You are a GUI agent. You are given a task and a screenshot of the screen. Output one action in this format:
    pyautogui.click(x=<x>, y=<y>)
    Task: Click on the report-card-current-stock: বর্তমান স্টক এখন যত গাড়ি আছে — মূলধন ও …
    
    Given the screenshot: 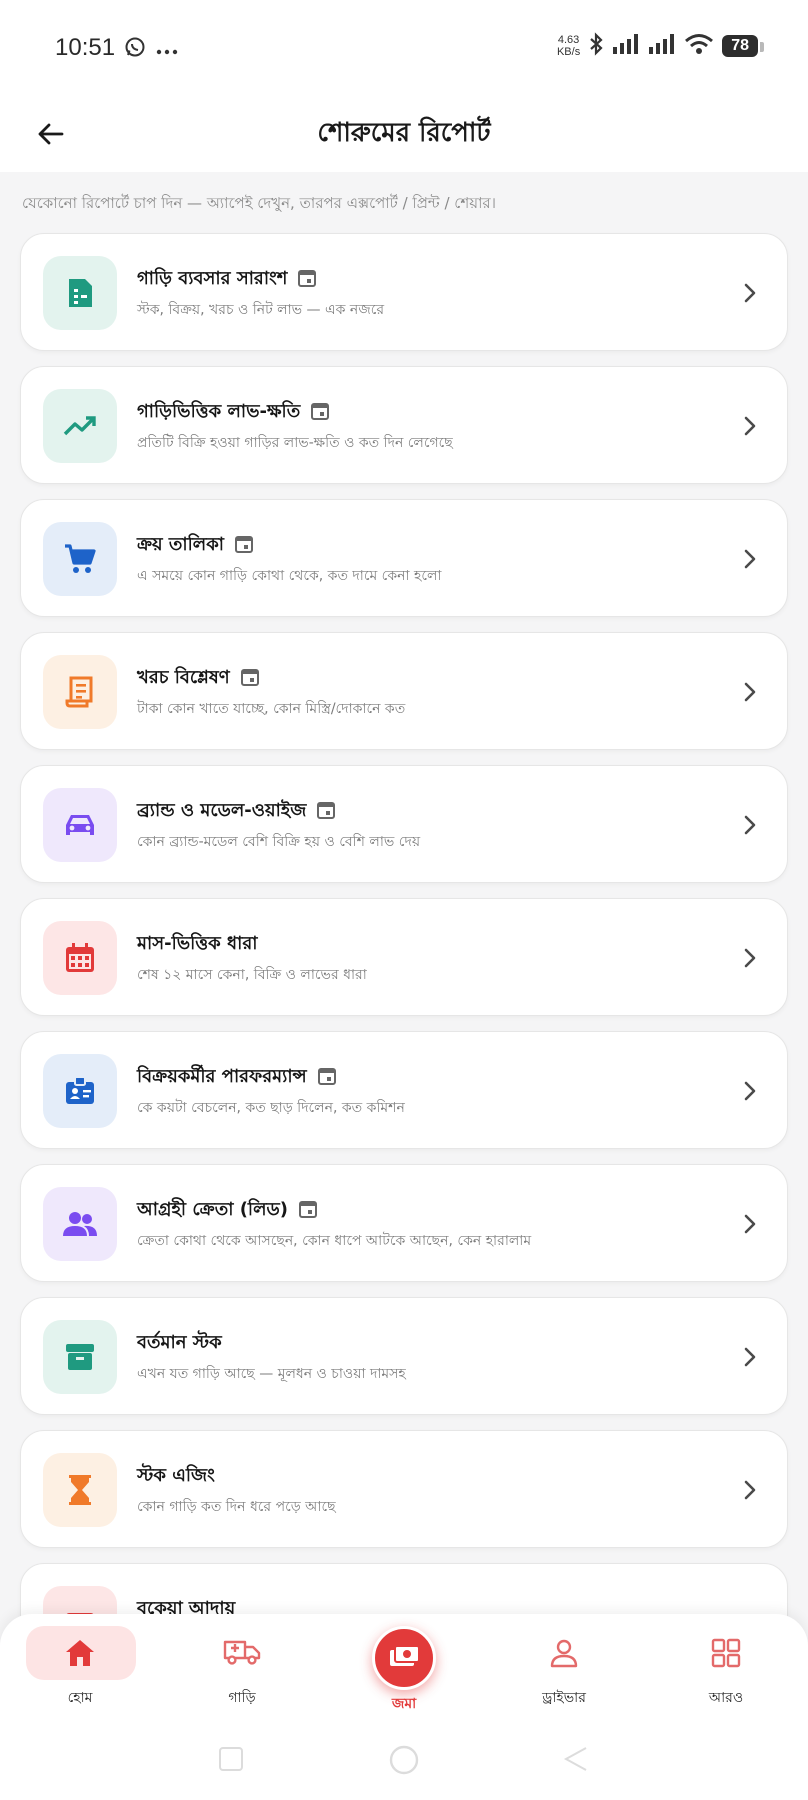 What is the action you would take?
    pyautogui.click(x=404, y=1356)
    